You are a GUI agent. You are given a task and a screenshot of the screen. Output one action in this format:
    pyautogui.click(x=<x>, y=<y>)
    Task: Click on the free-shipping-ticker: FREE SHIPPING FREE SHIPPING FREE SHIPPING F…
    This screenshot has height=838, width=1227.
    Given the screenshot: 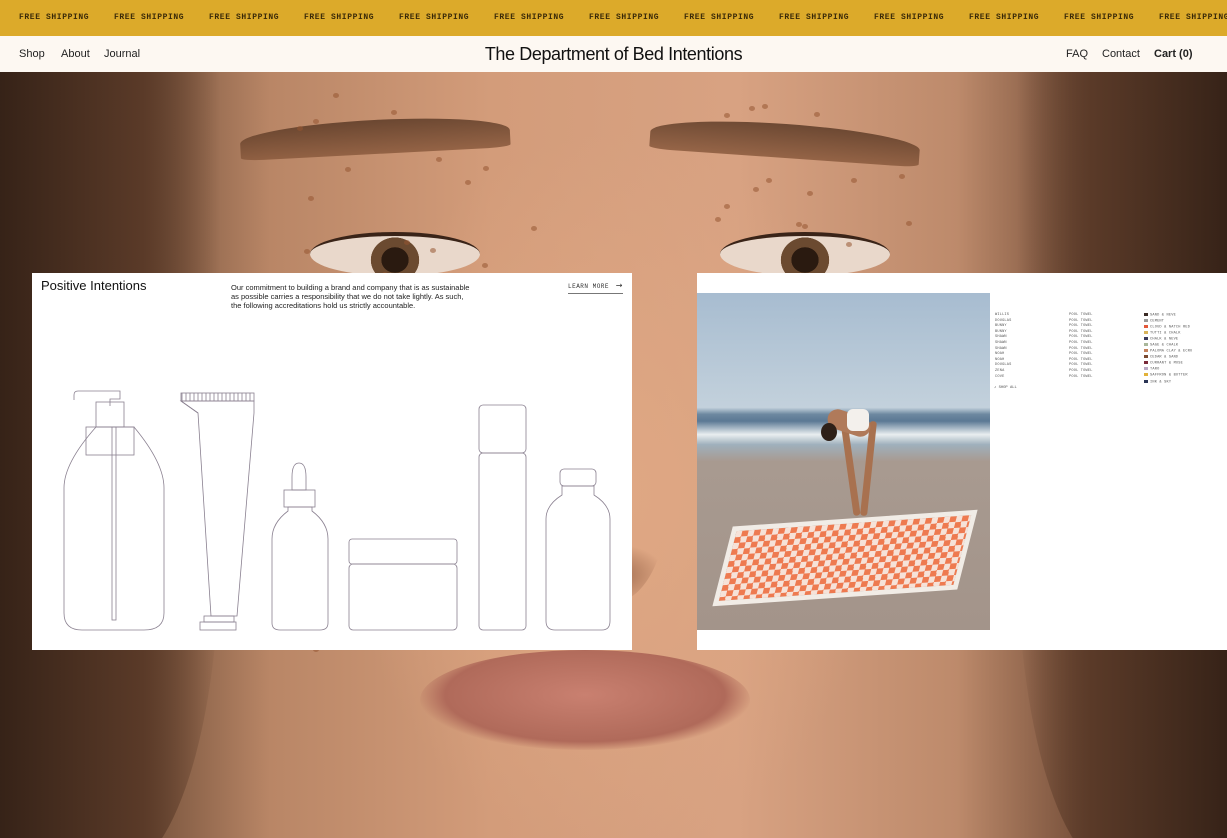 What is the action you would take?
    pyautogui.click(x=613, y=18)
    